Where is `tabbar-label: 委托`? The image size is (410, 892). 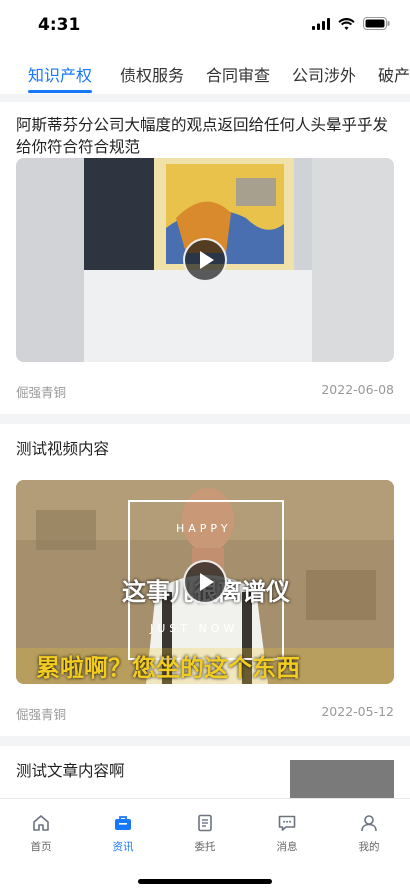 tabbar-label: 委托 is located at coordinates (205, 847).